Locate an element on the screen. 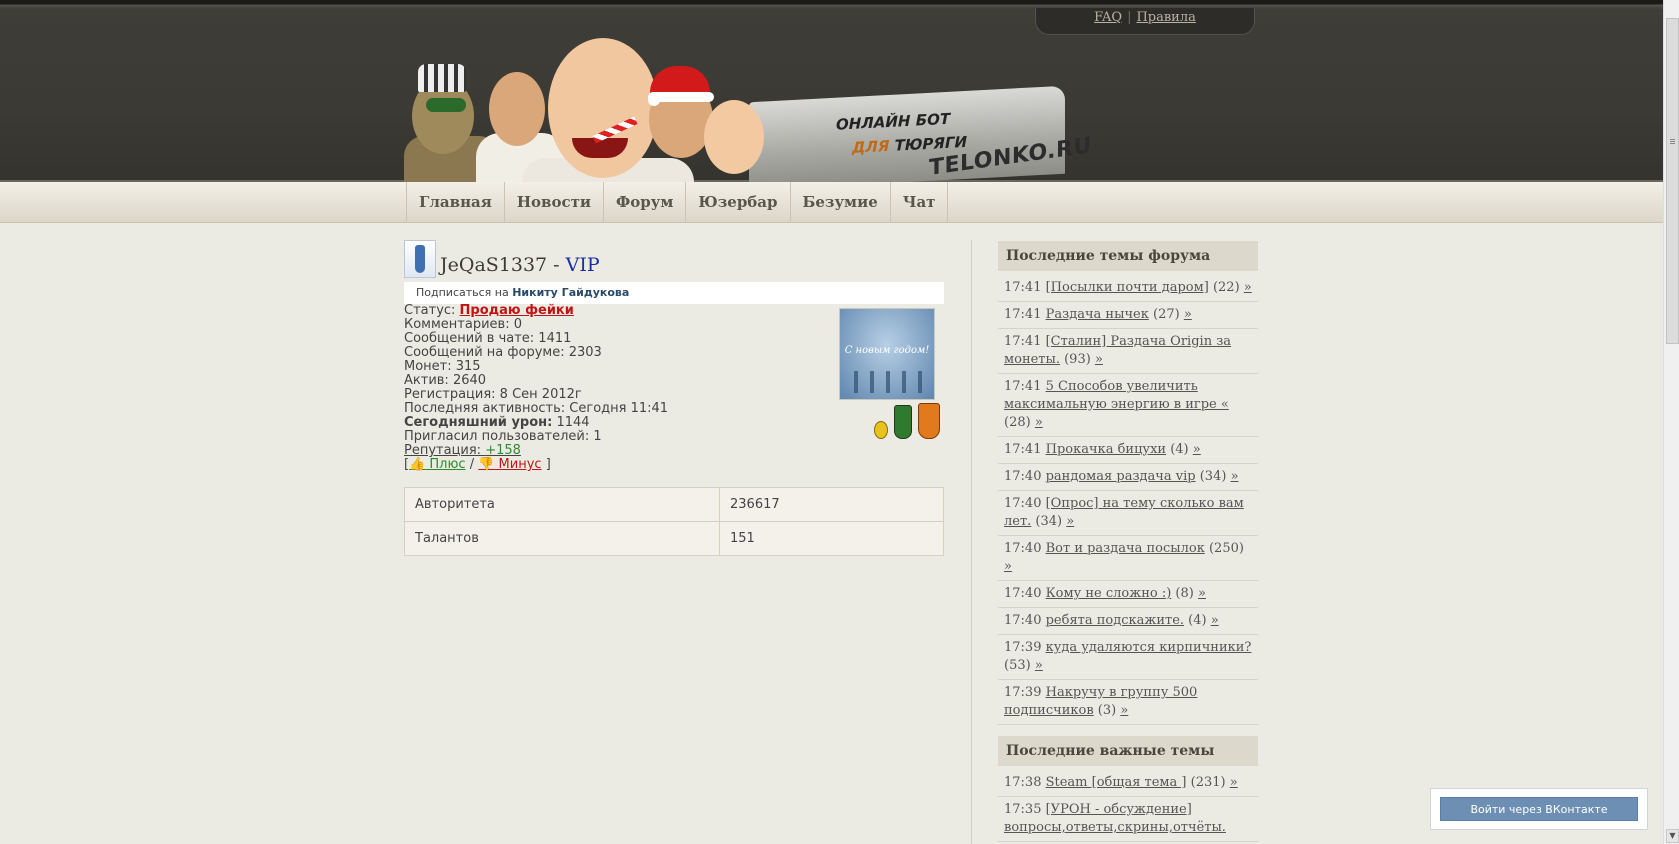 Image resolution: width=1679 pixels, height=844 pixels. resource-authority-label: Авторитета is located at coordinates (562, 504).